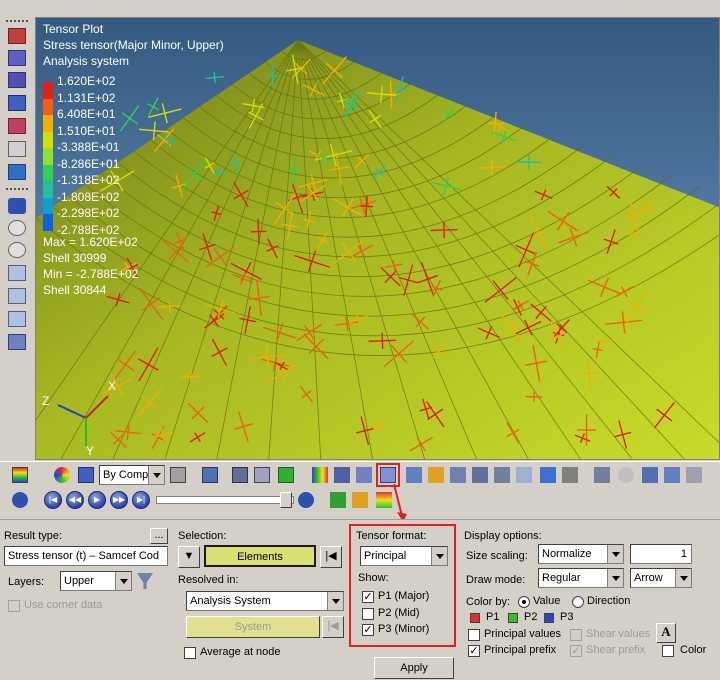 The height and width of the screenshot is (680, 720). I want to click on vector-icon, so click(17, 103).